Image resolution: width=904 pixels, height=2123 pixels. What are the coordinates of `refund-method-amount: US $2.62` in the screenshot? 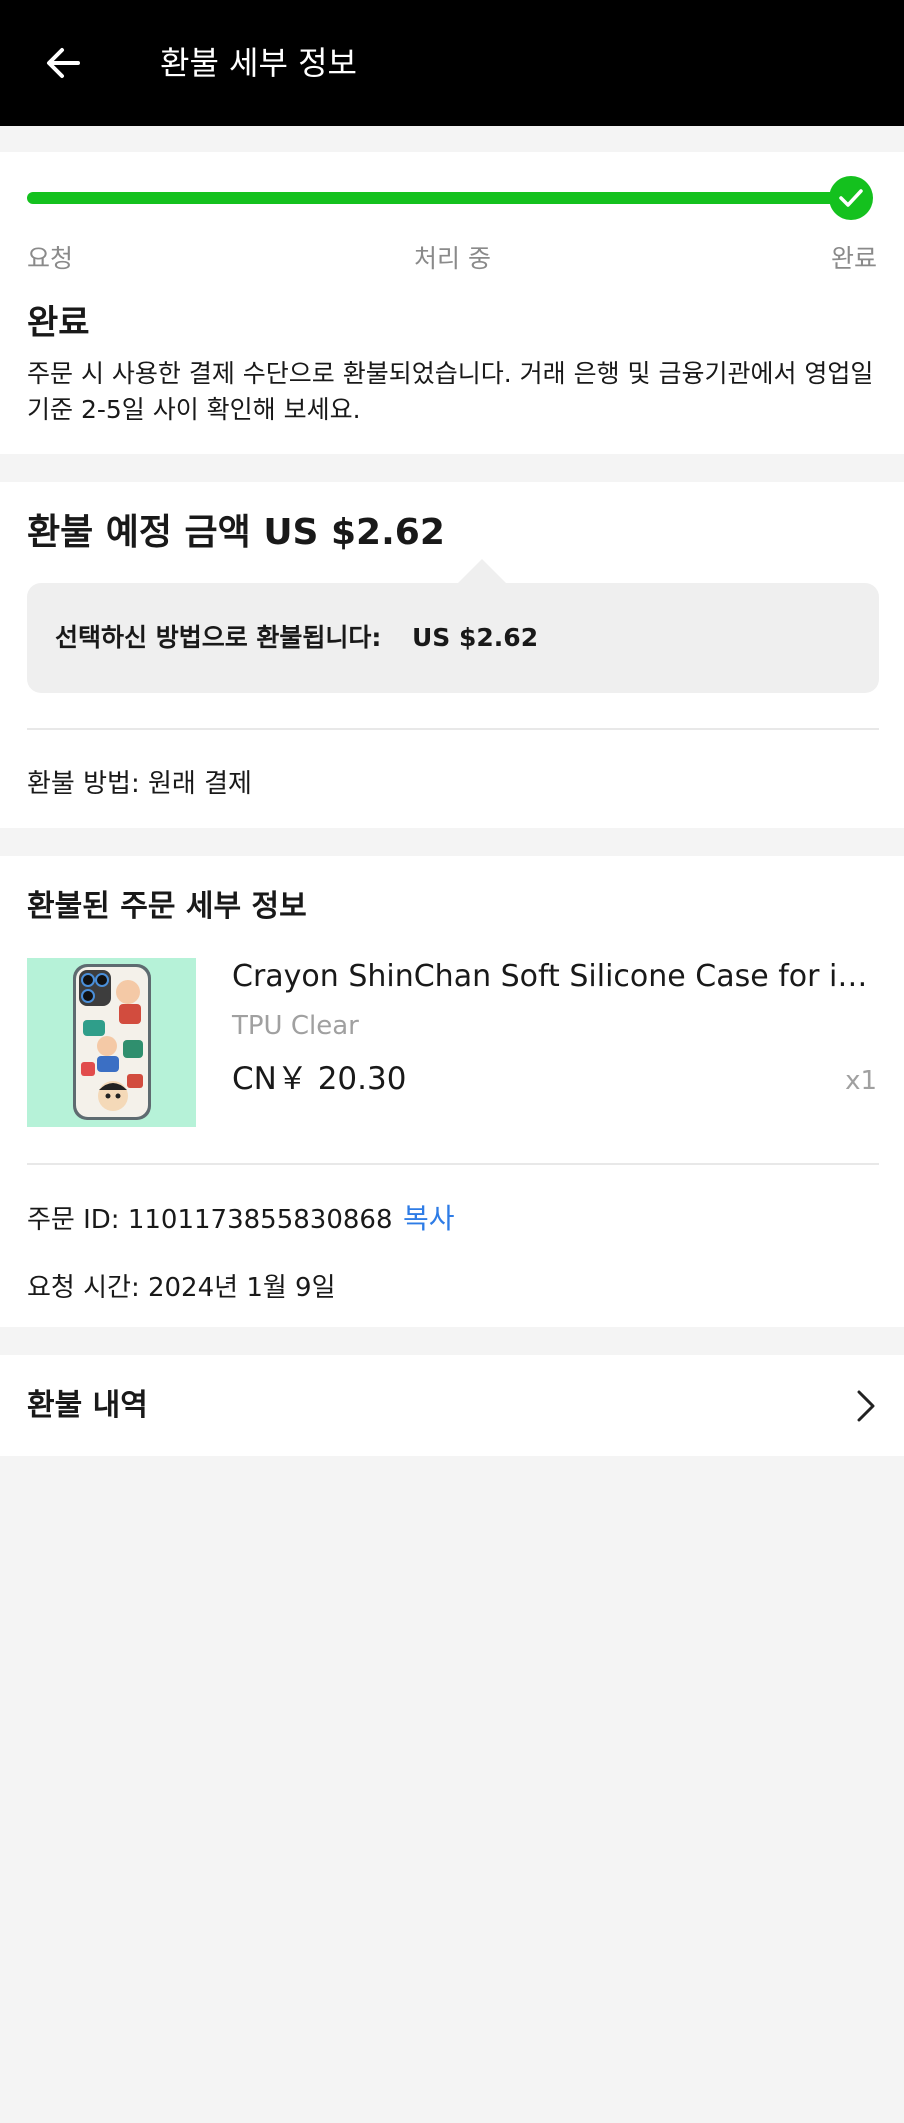 It's located at (475, 637).